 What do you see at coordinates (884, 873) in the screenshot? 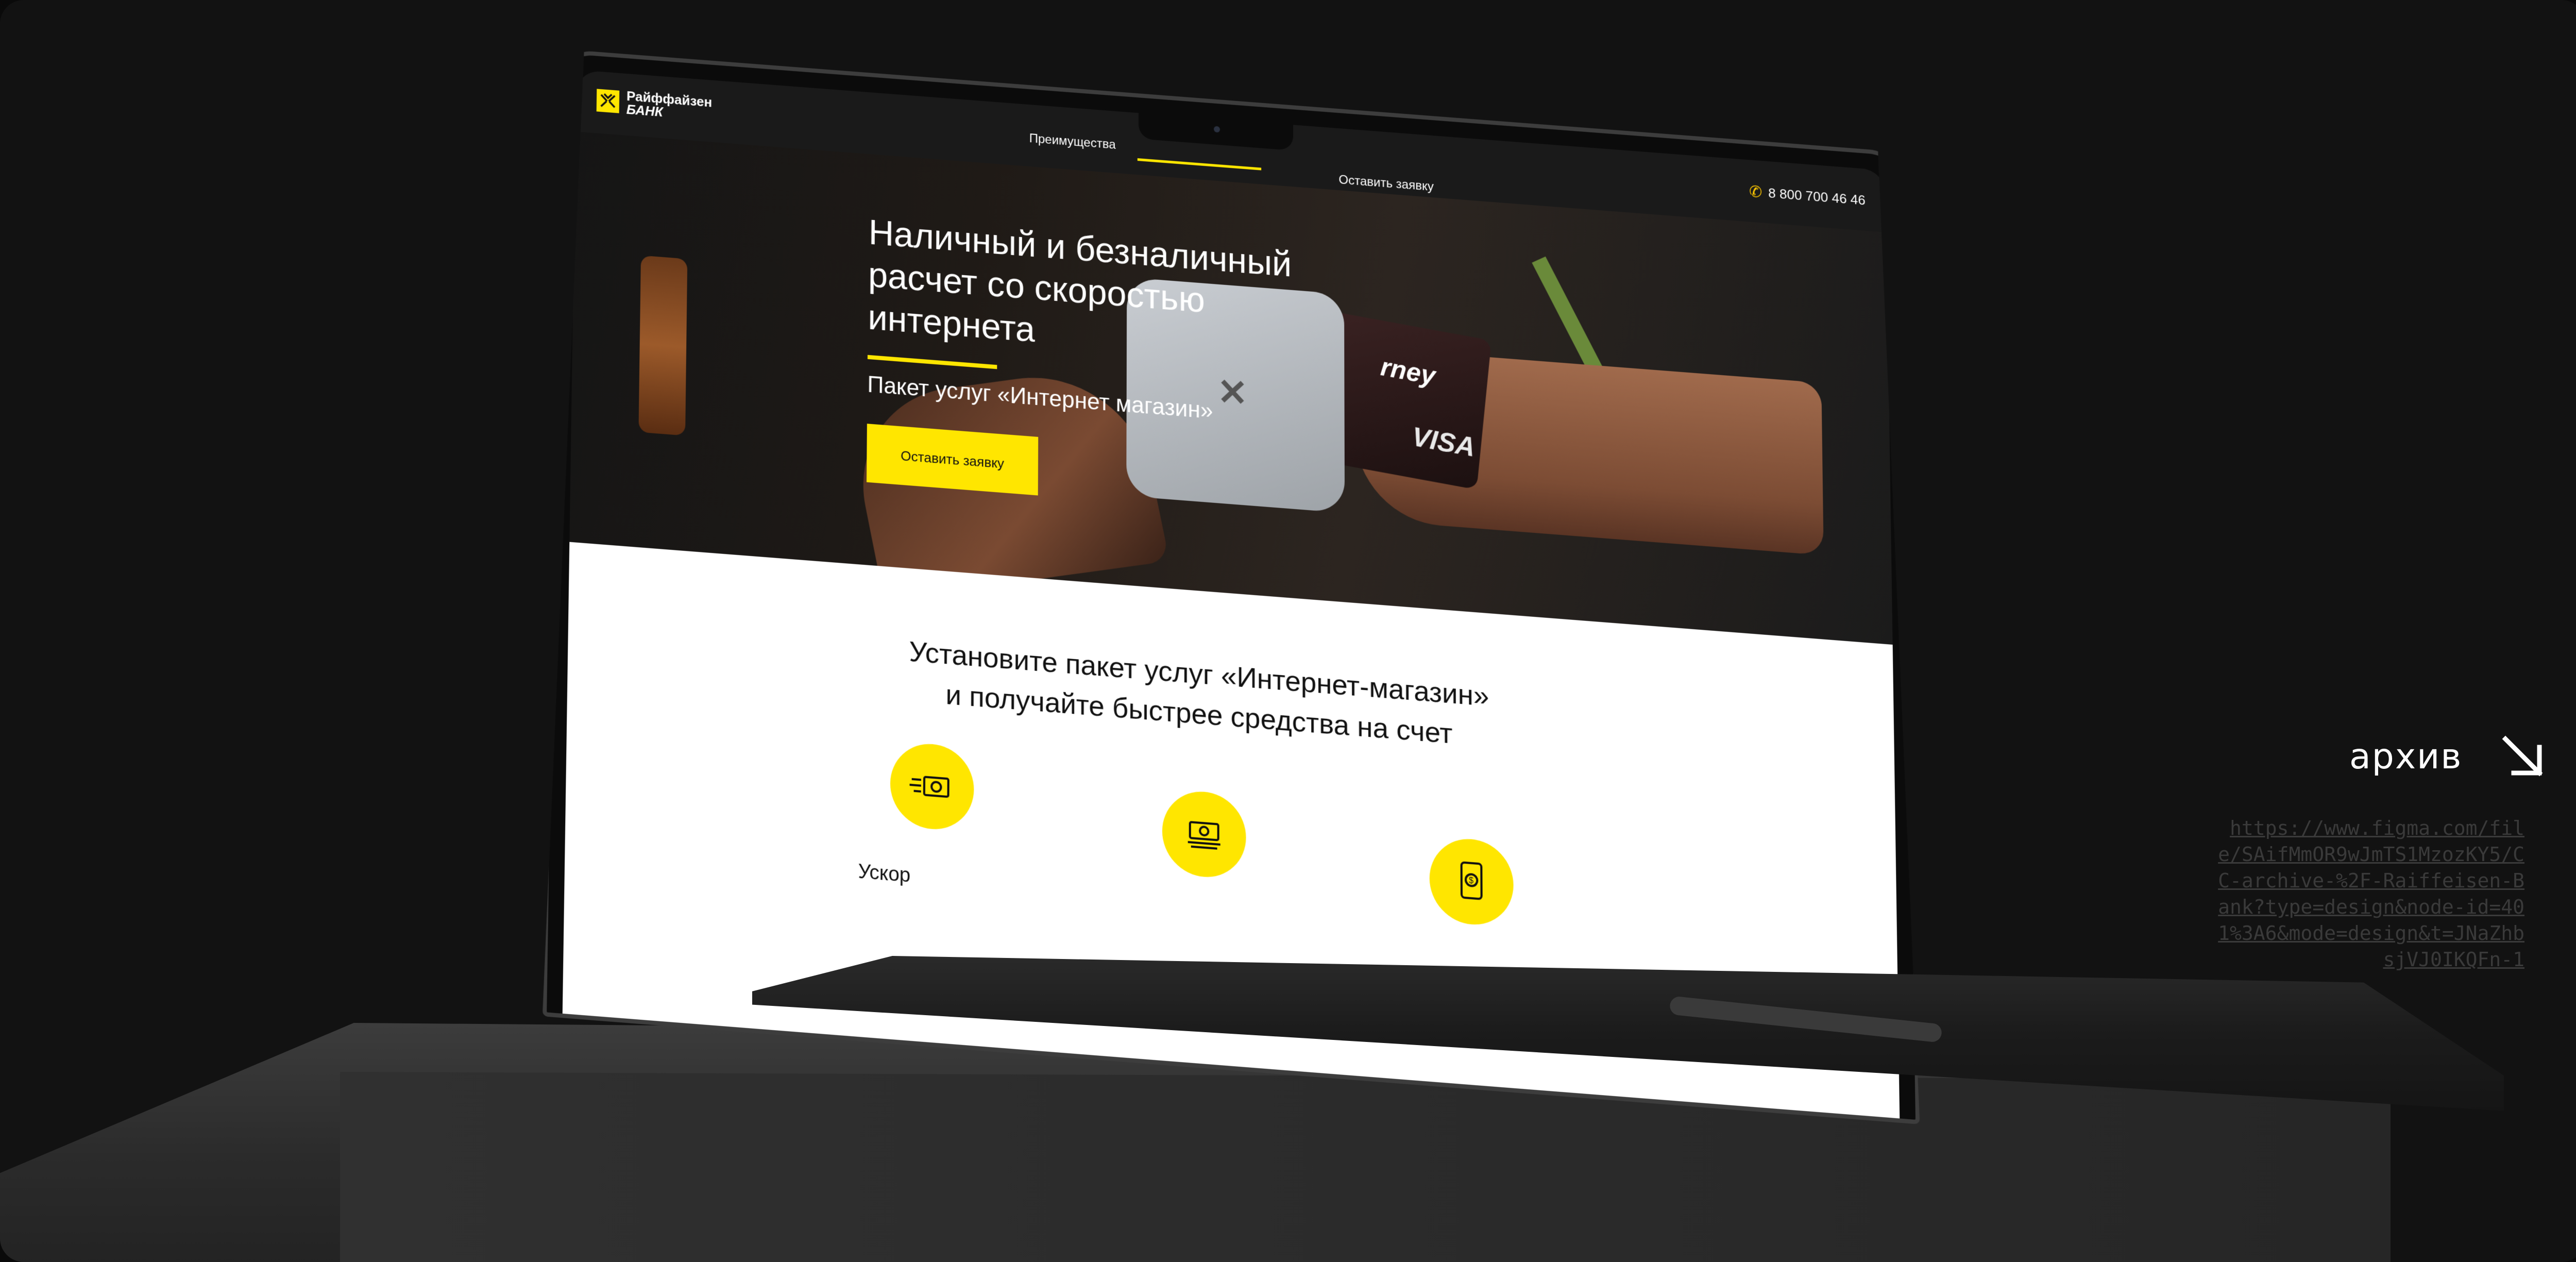
I see `feature-label-1: Ускор` at bounding box center [884, 873].